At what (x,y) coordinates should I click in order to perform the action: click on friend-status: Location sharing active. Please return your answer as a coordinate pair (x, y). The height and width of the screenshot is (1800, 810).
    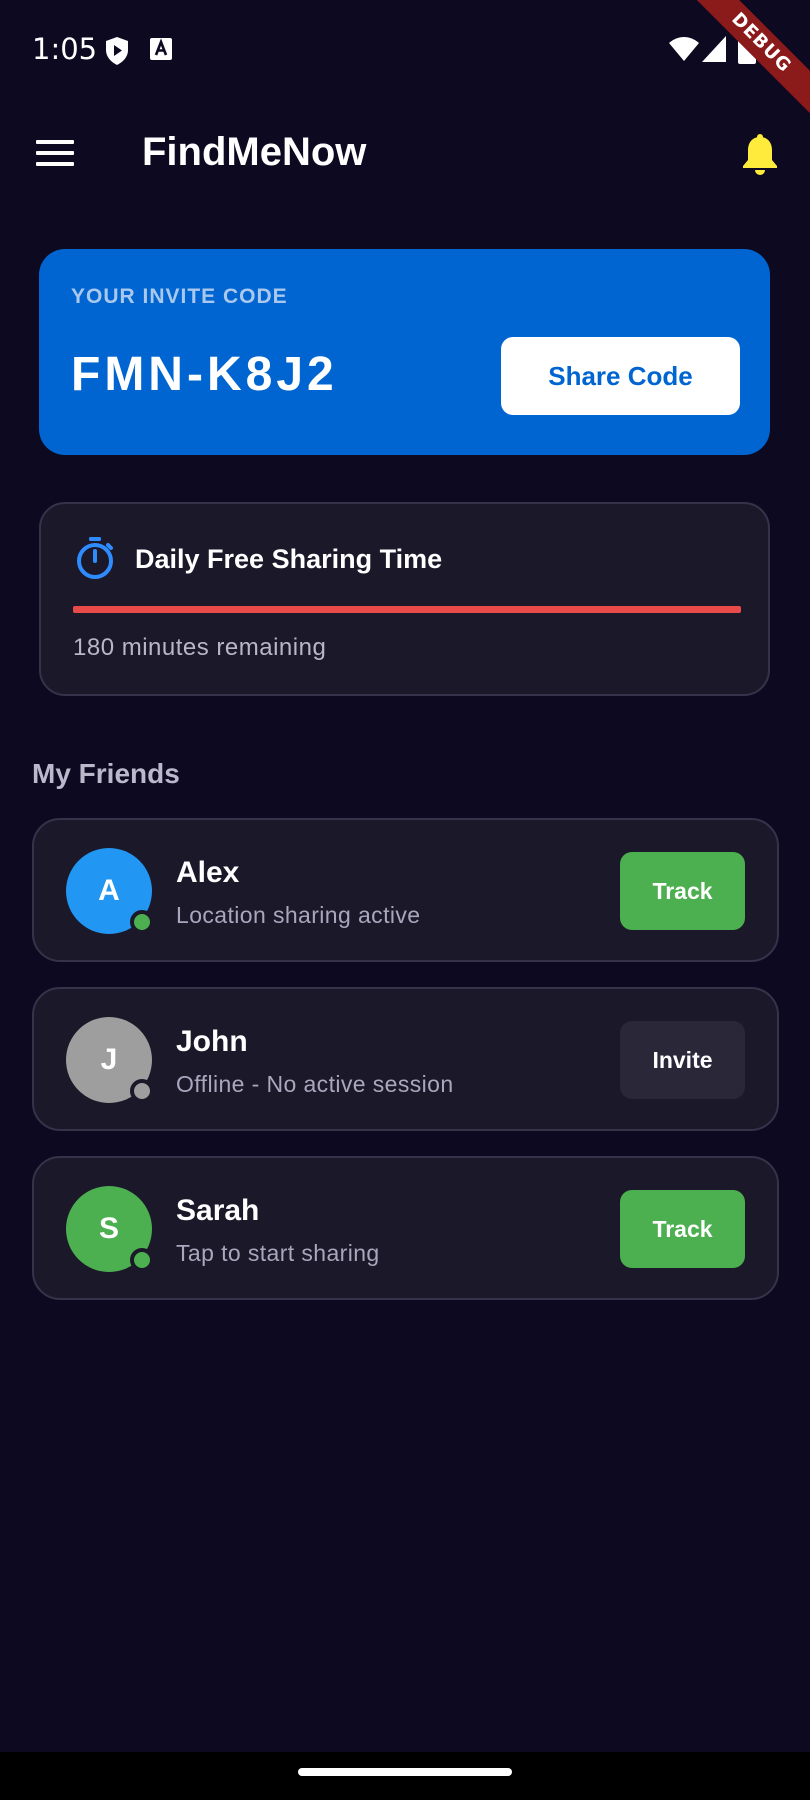
    Looking at the image, I should click on (298, 915).